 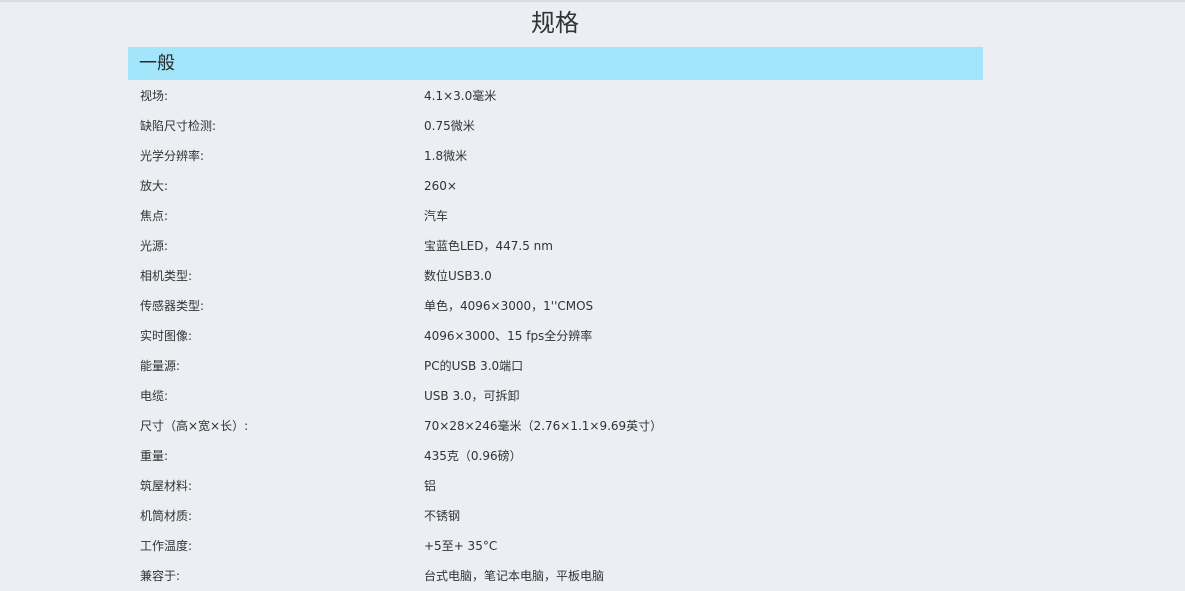 I want to click on page-title: 规格, so click(x=555, y=23).